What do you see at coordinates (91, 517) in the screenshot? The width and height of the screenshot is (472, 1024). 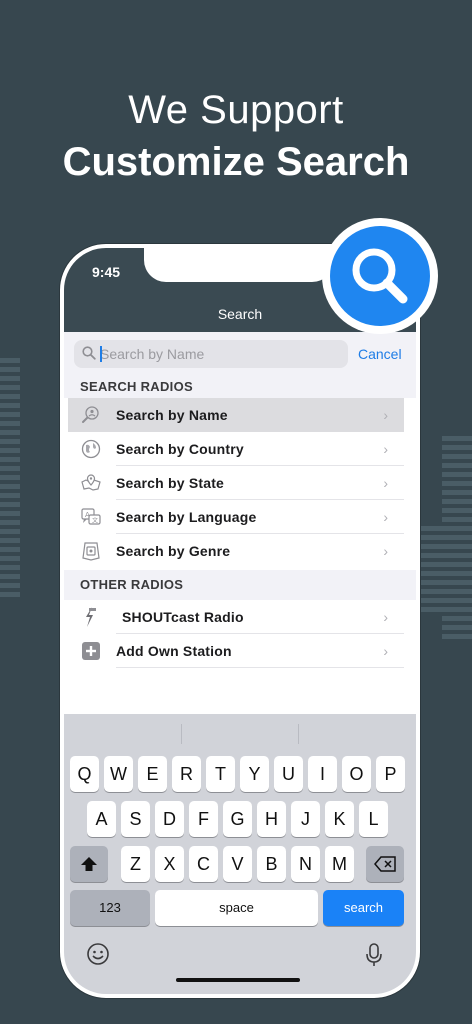 I see `language-icon: A文` at bounding box center [91, 517].